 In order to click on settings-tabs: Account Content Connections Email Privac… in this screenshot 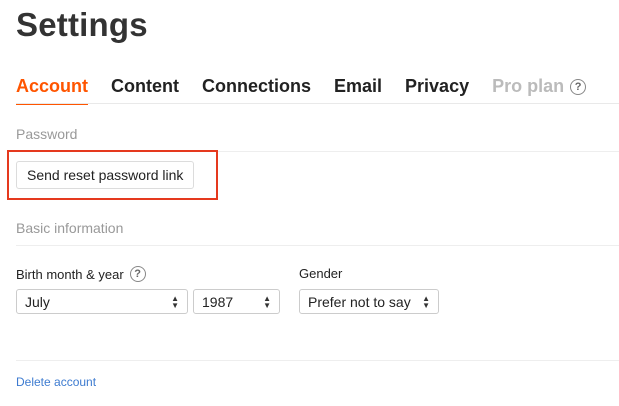, I will do `click(312, 90)`.